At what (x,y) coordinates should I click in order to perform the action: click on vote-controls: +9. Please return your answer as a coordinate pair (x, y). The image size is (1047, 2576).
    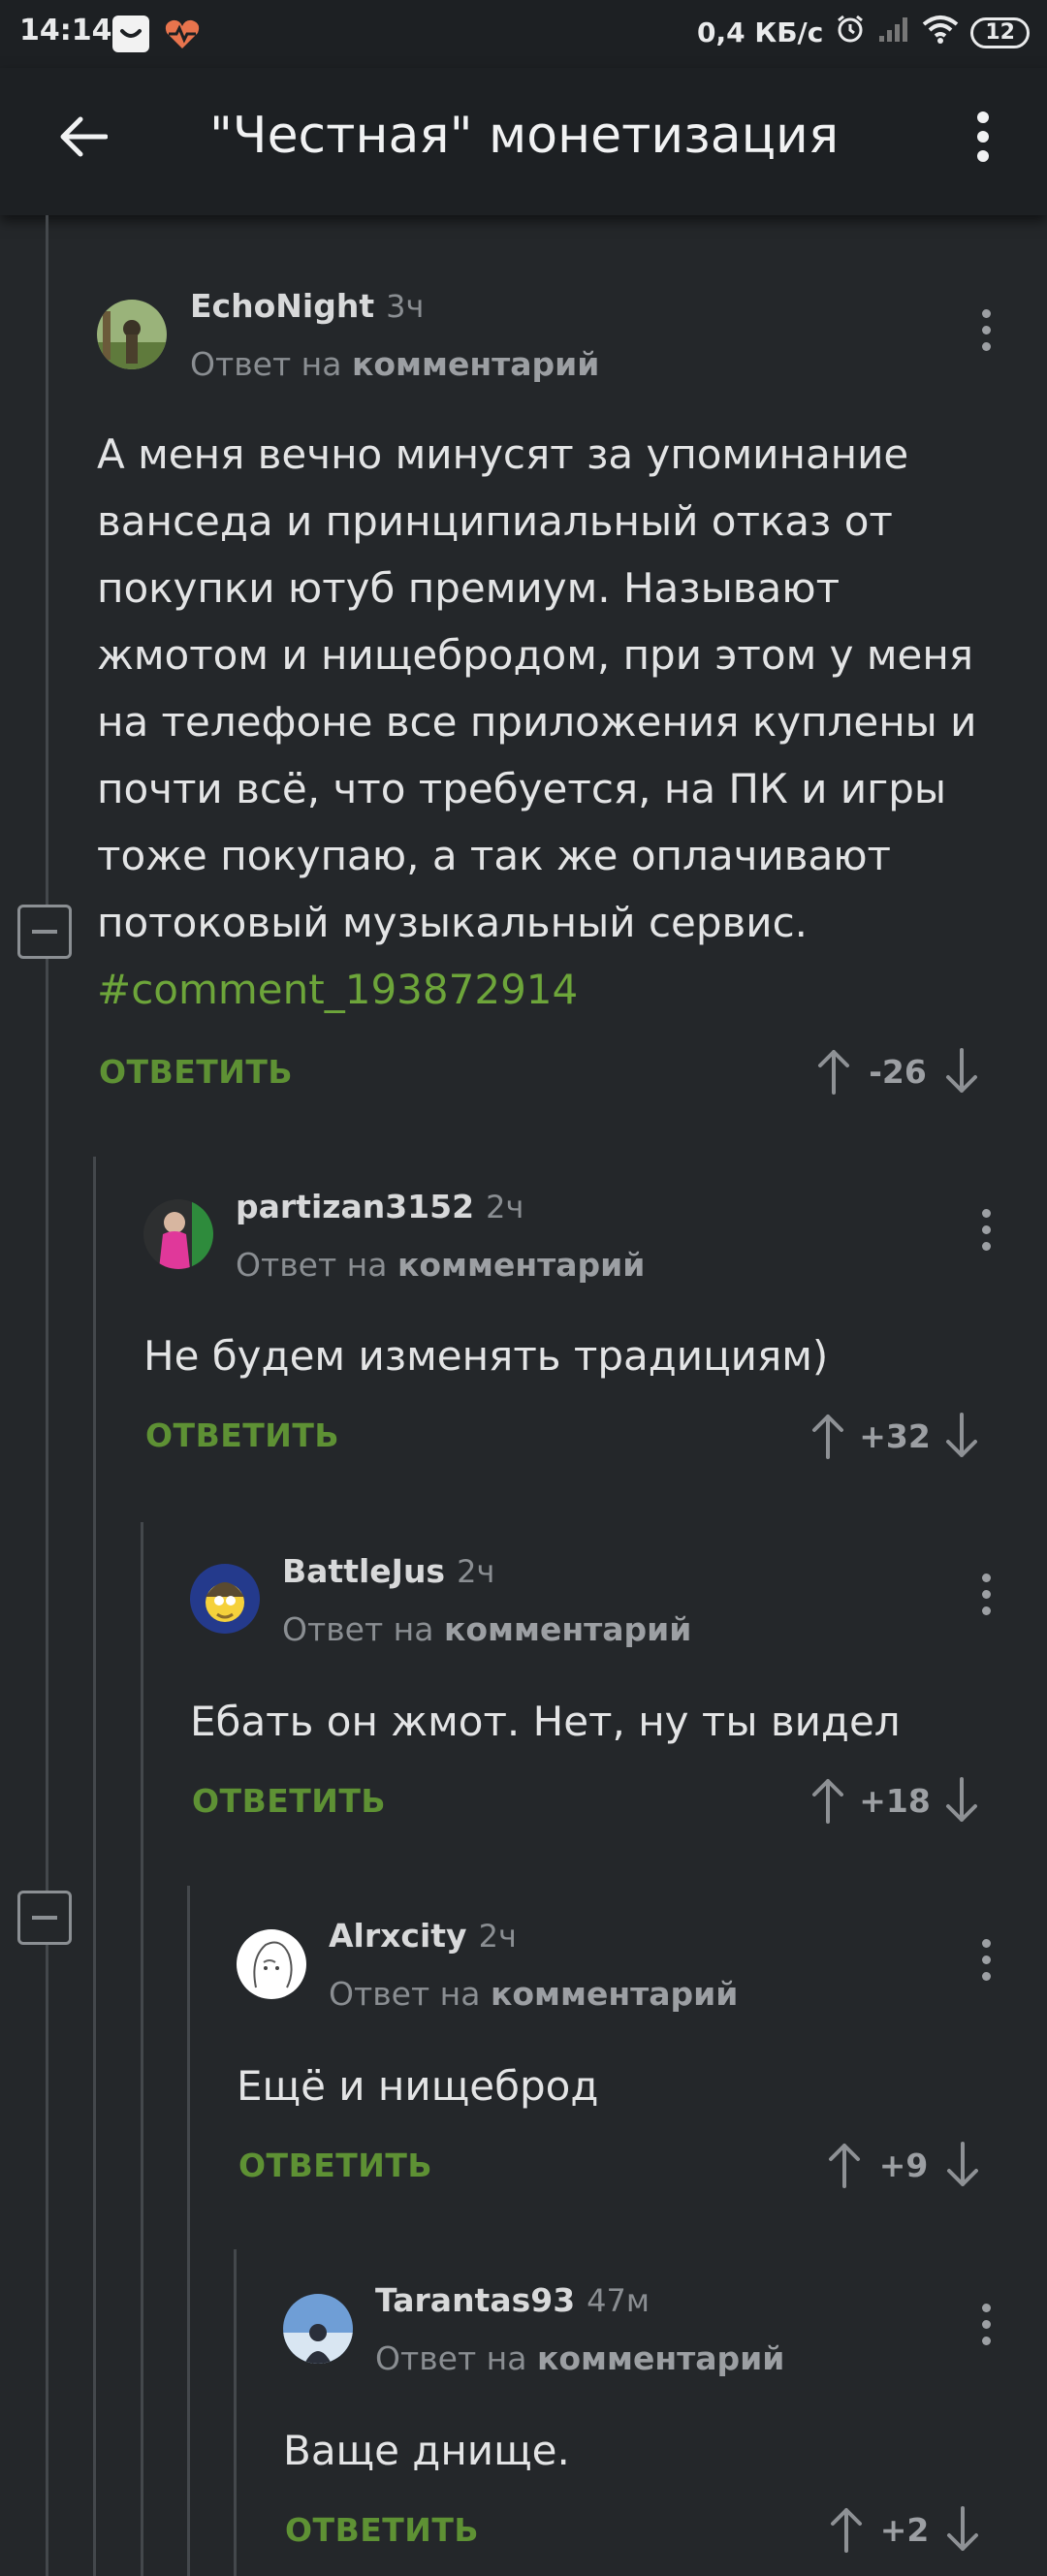
    Looking at the image, I should click on (903, 2165).